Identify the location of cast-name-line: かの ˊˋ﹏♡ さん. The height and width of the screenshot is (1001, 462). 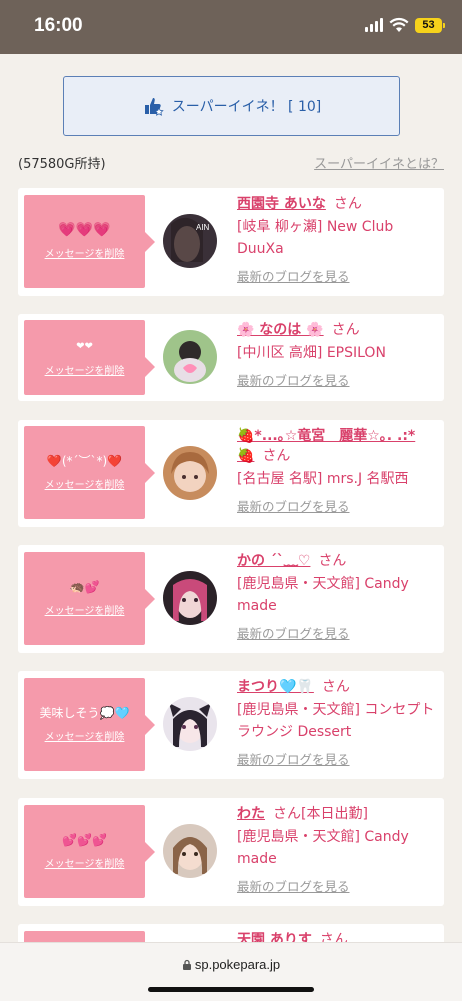
(337, 561).